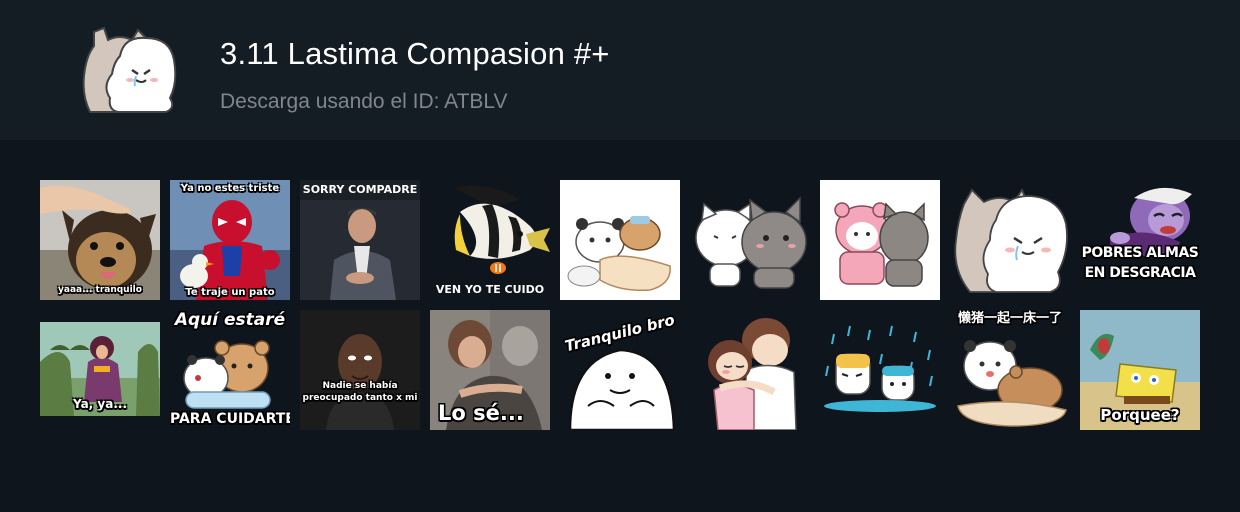  What do you see at coordinates (360, 240) in the screenshot?
I see `man-sitting-sticker: SORRY COMPADRE` at bounding box center [360, 240].